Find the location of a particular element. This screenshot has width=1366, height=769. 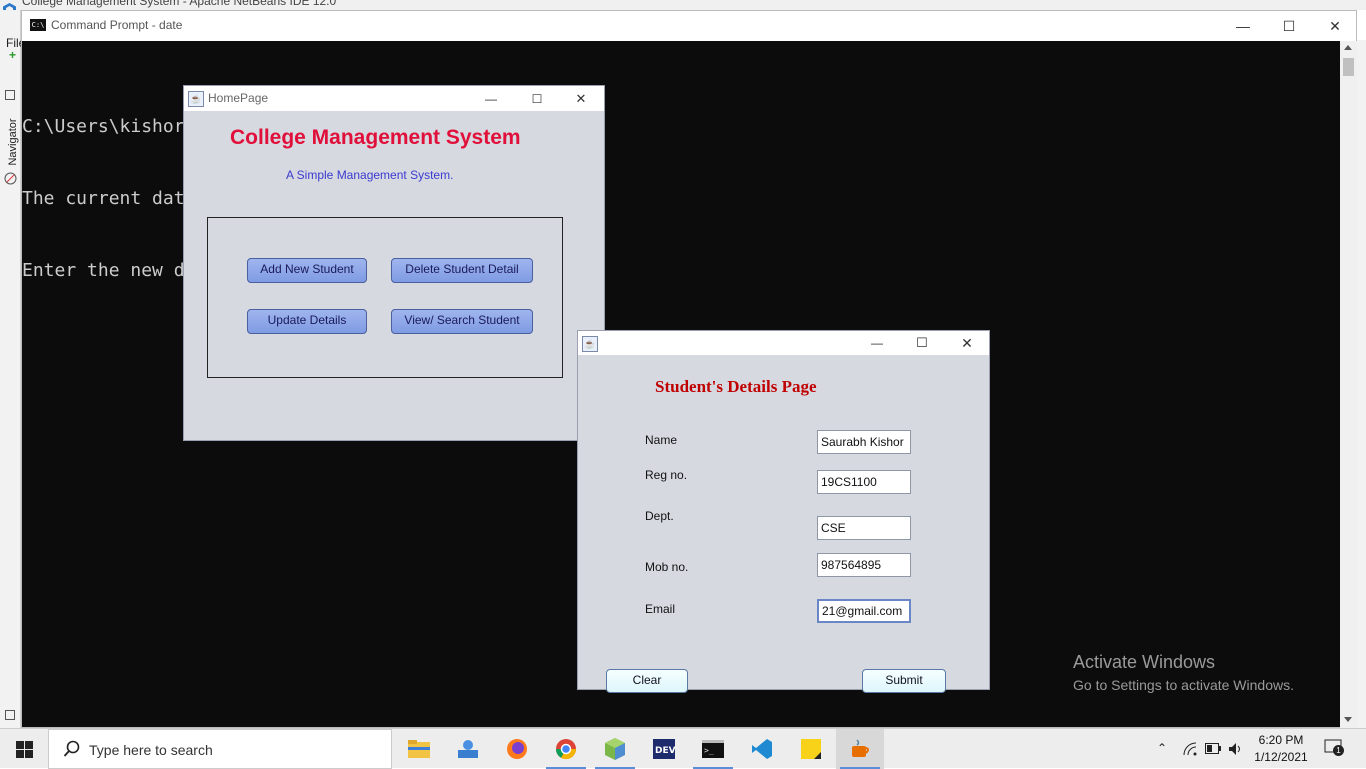

name-label: Name is located at coordinates (661, 440).